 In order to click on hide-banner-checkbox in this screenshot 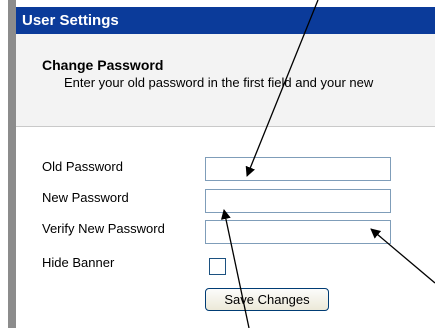, I will do `click(217, 266)`.